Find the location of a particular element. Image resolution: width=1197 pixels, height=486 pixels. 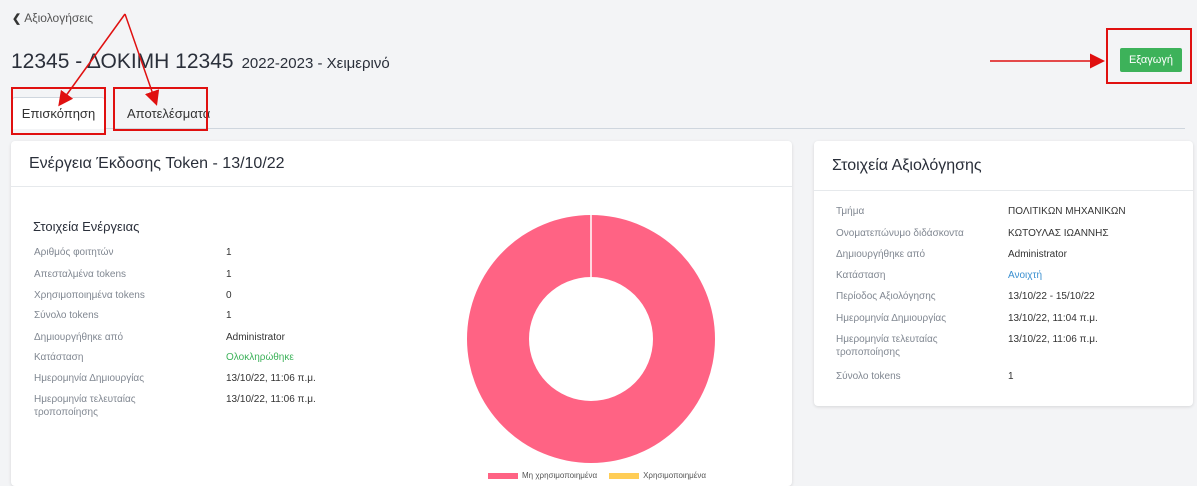

evaluation-detail-row-value: ΚΩΤΟΥΛΑΣ ΙΩΑΝΝΗΣ is located at coordinates (1058, 233).